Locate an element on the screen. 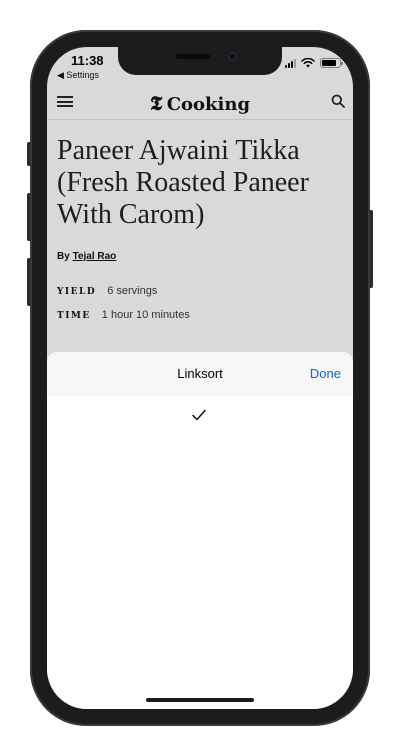 The width and height of the screenshot is (400, 756). battery-icon is located at coordinates (331, 63).